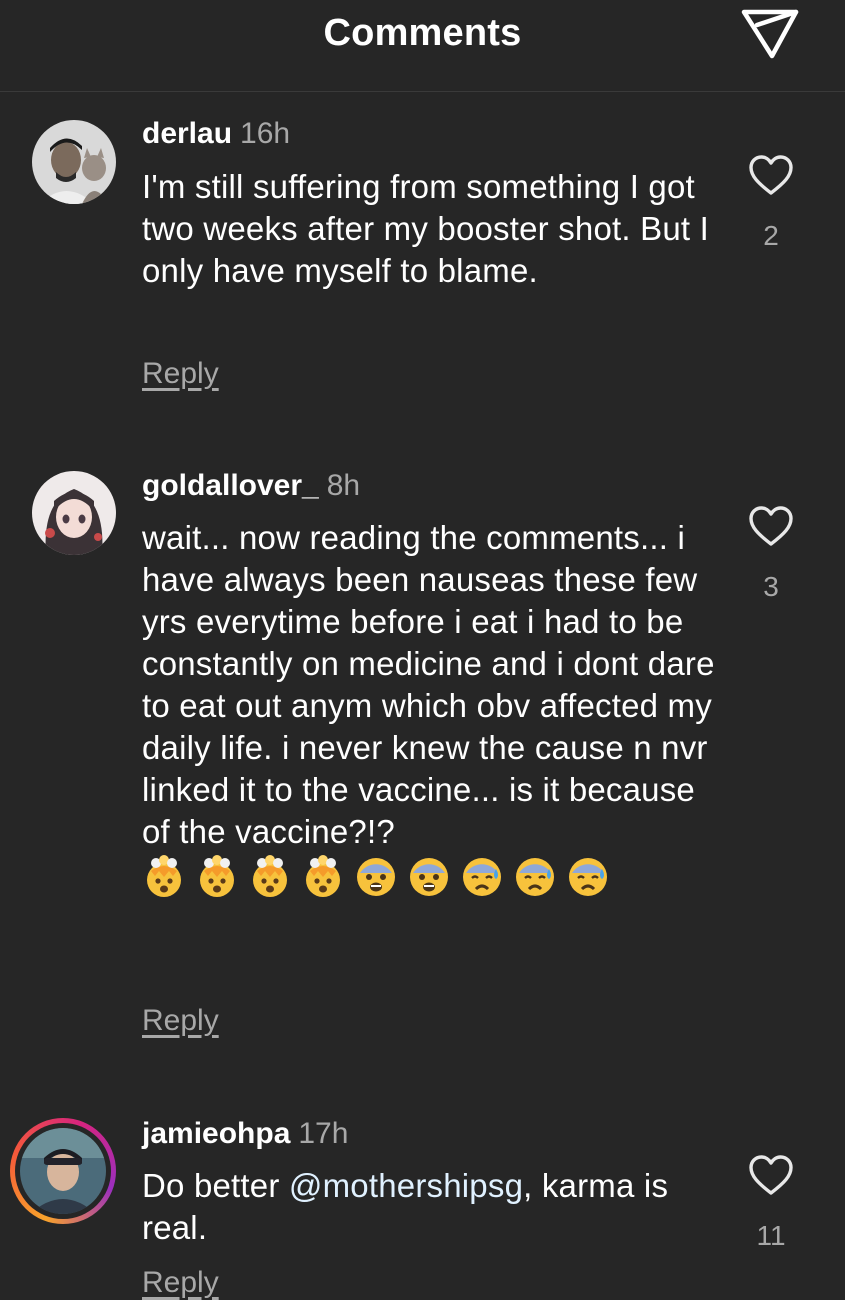  What do you see at coordinates (216, 1133) in the screenshot?
I see `username: jamieohpa` at bounding box center [216, 1133].